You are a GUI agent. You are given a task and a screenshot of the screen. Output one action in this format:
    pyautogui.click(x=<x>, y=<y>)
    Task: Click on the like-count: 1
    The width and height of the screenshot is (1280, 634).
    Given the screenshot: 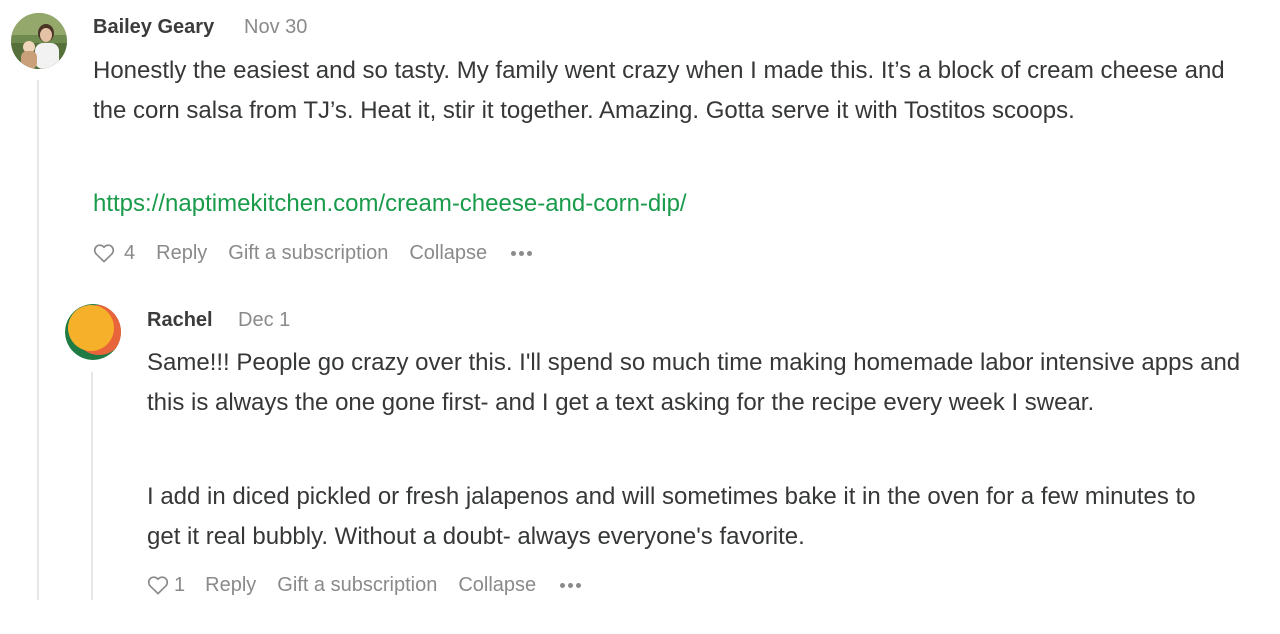 What is the action you would take?
    pyautogui.click(x=180, y=584)
    